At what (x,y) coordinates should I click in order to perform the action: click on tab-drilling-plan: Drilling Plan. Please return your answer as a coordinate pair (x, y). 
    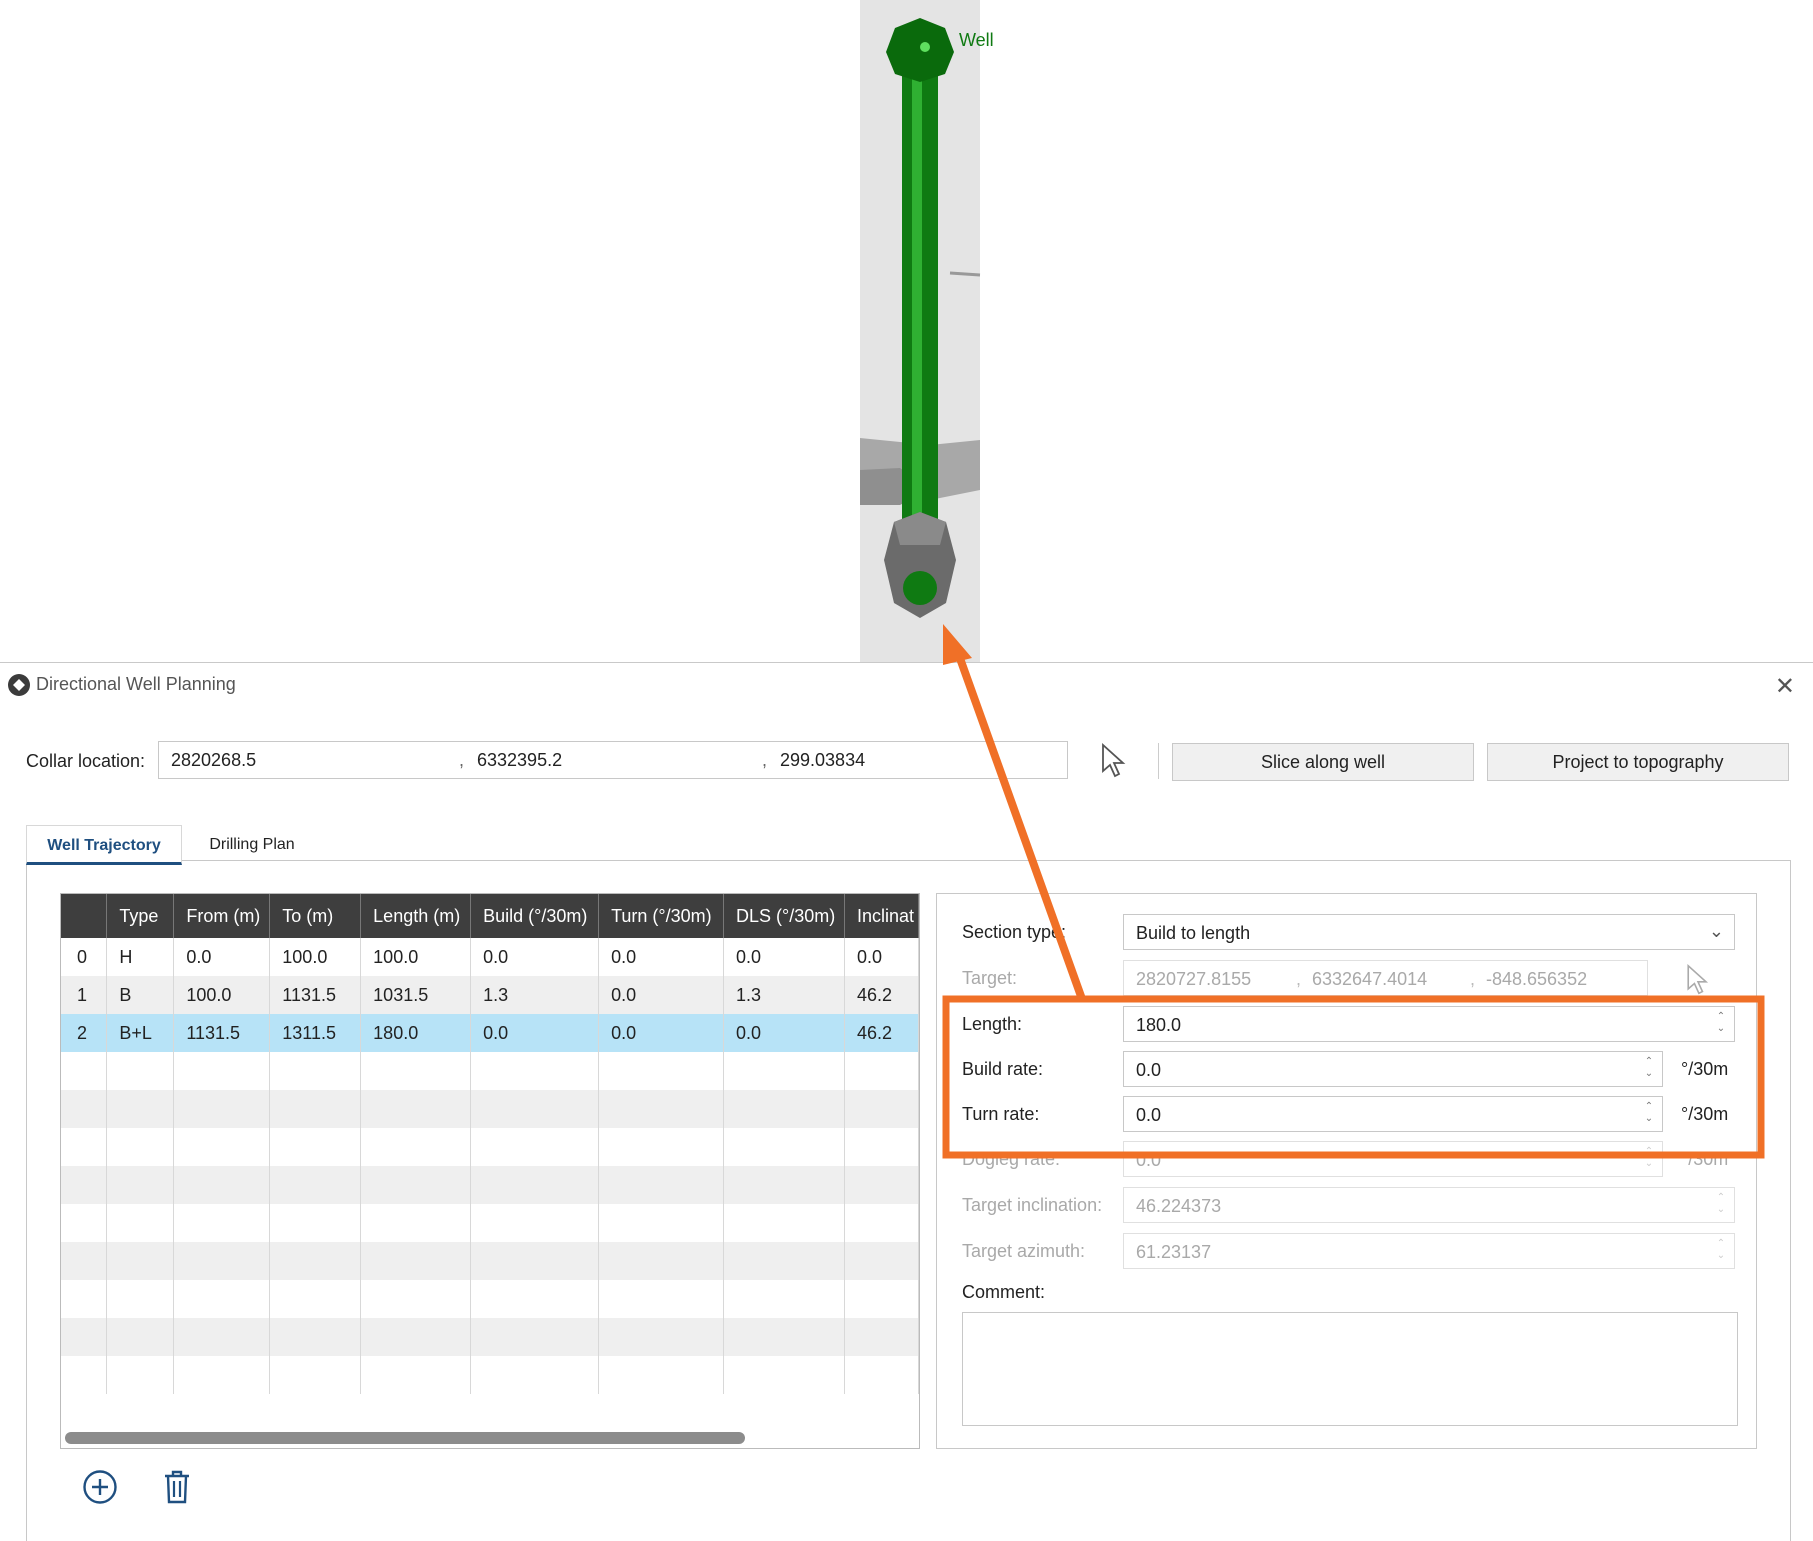
    Looking at the image, I should click on (252, 845).